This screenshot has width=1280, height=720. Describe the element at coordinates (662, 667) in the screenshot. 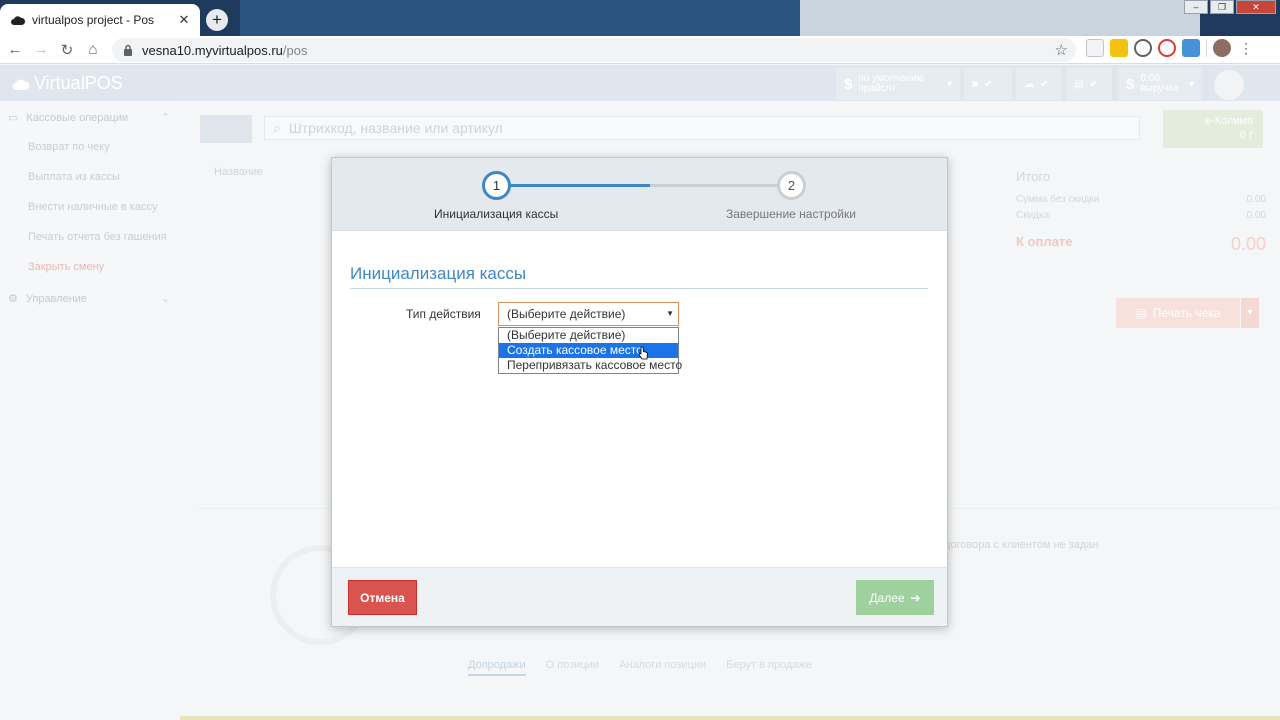

I see `tab-analogs: Аналоги позиции` at that location.